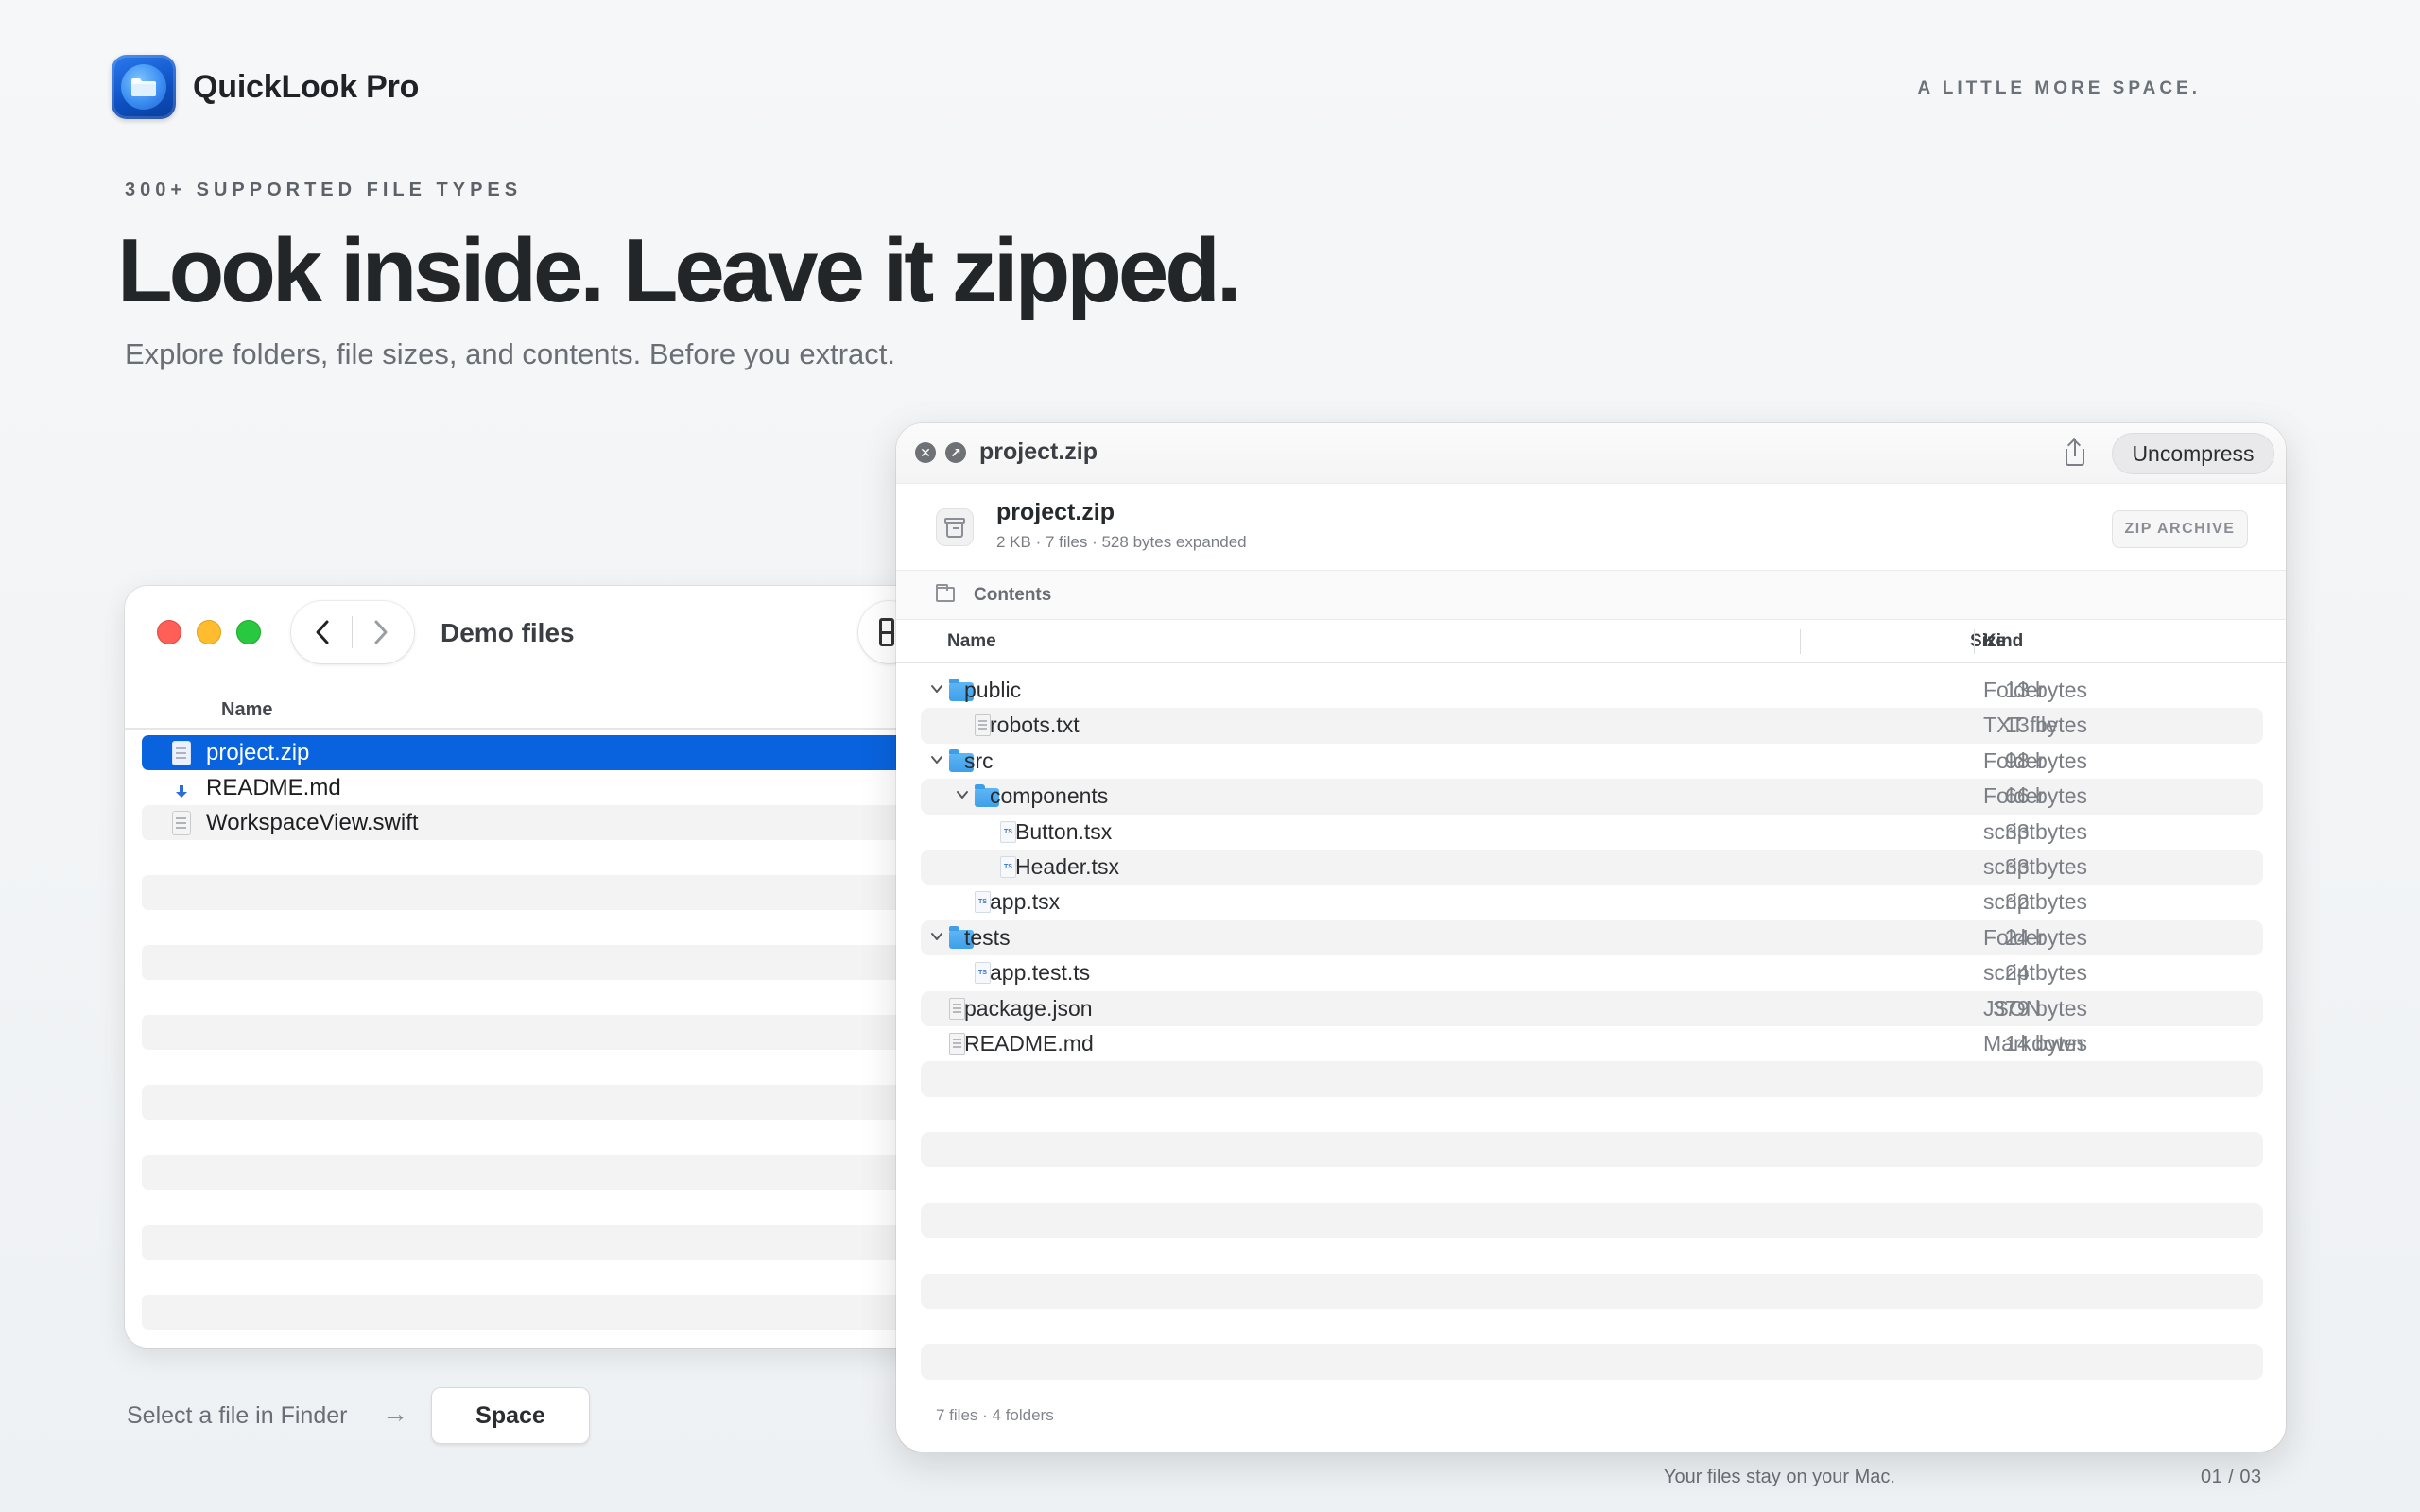  I want to click on contents-footer: 7 files · 4 folders, so click(995, 1415).